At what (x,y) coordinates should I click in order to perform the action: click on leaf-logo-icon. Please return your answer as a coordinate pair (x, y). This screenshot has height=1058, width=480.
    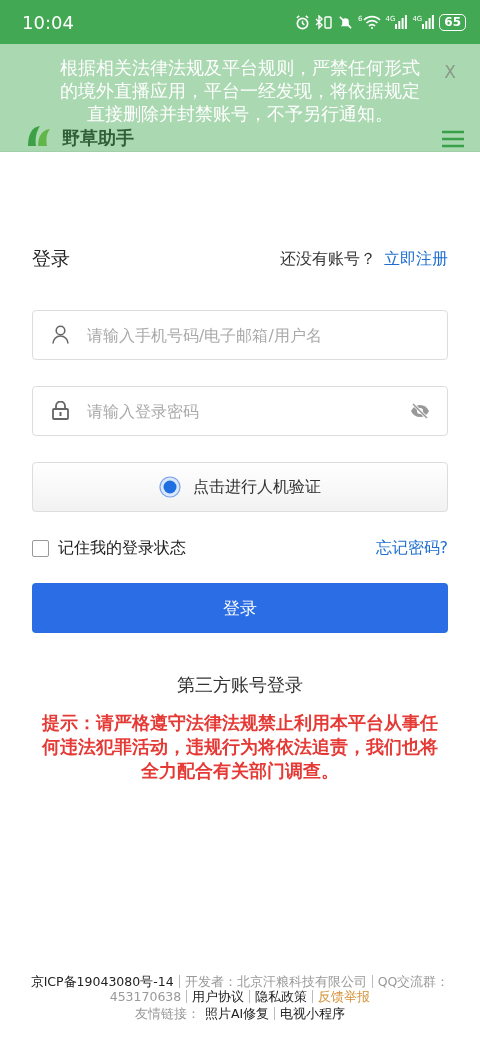
    Looking at the image, I should click on (39, 136).